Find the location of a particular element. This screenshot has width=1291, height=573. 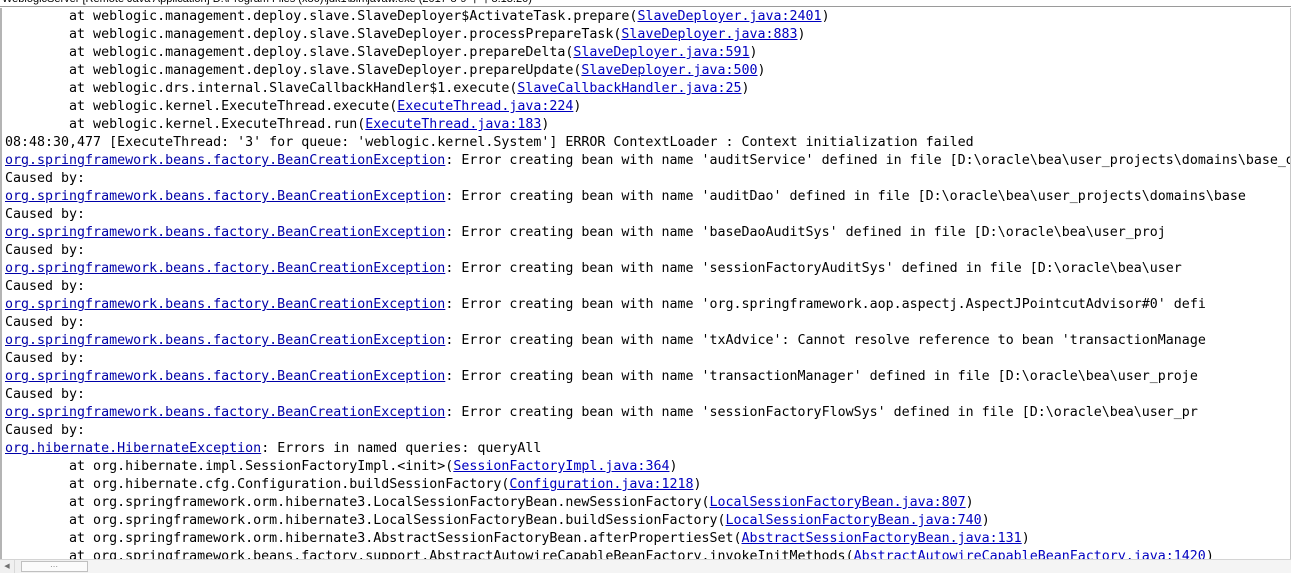

console-text: : Errors in named queries: queryAll is located at coordinates (401, 448).